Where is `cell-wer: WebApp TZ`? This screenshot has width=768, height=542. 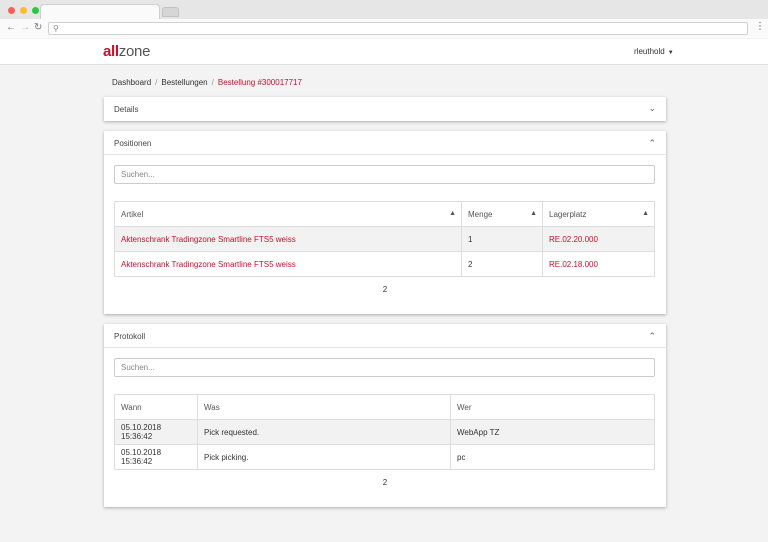
cell-wer: WebApp TZ is located at coordinates (552, 432).